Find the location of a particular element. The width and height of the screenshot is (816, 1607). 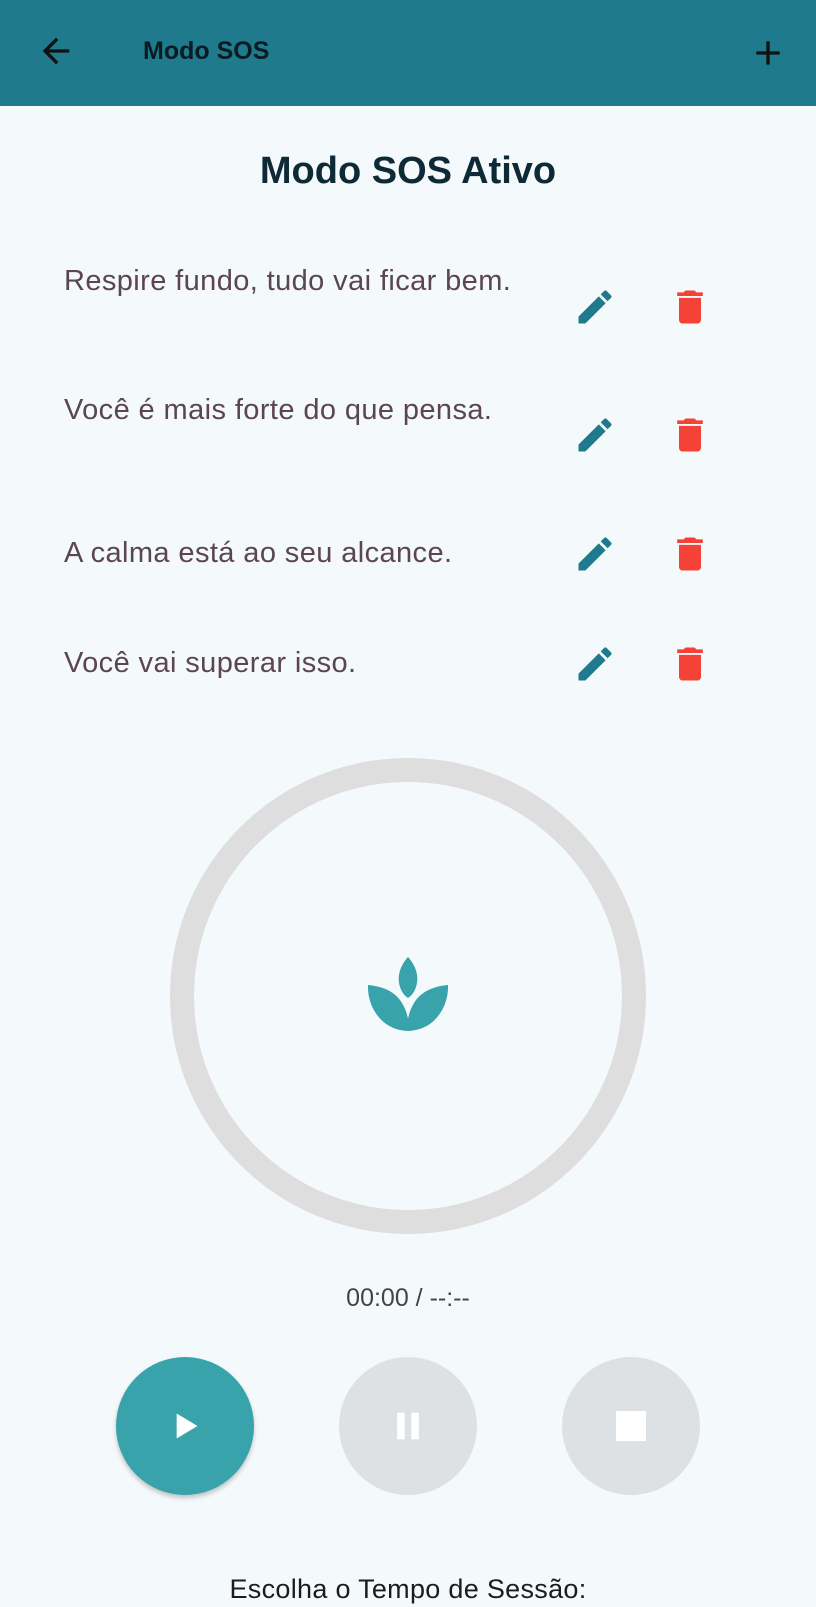

message-text-4: Você vai superar isso. is located at coordinates (210, 663).